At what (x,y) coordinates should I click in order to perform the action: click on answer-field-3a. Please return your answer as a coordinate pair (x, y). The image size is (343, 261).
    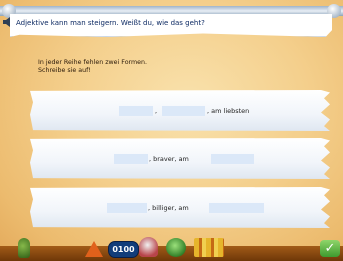
    Looking at the image, I should click on (127, 208).